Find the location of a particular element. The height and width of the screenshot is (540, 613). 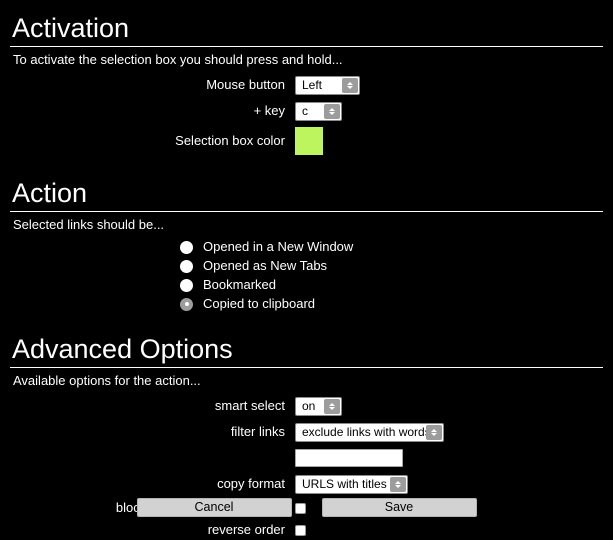

label-key: + key is located at coordinates (269, 110).